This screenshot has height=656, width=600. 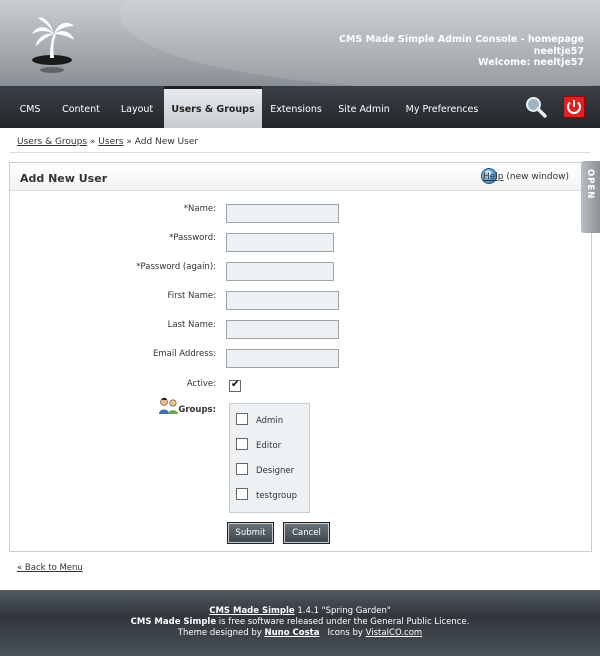 What do you see at coordinates (442, 107) in the screenshot?
I see `tab-my-preferences: My Preferences` at bounding box center [442, 107].